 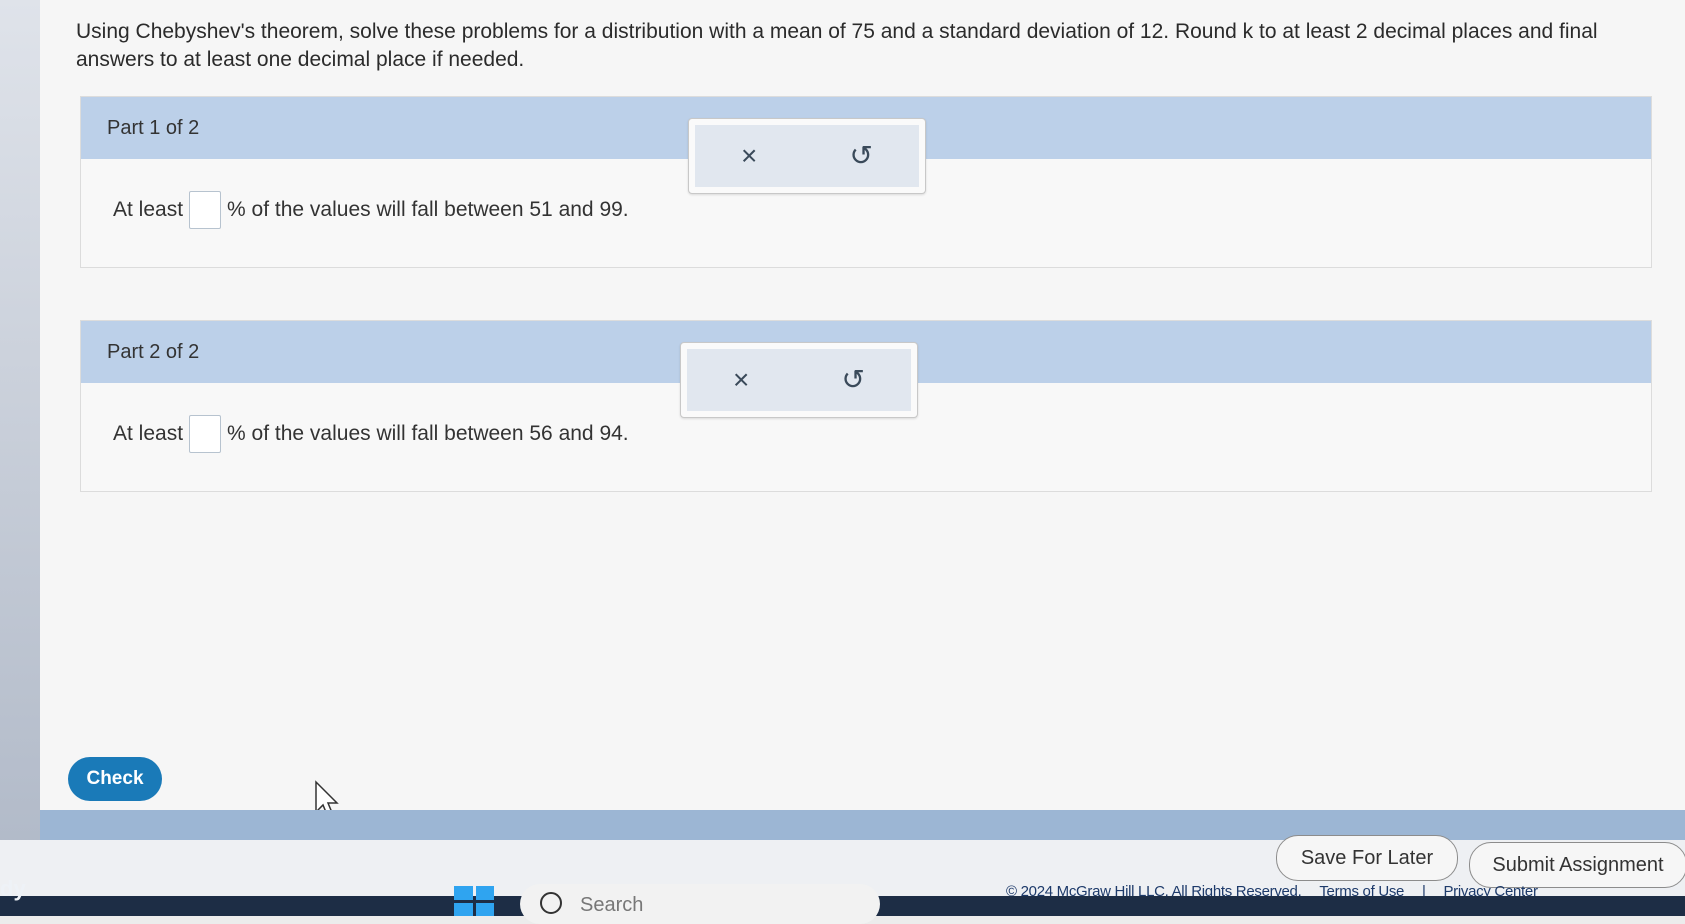 What do you see at coordinates (700, 904) in the screenshot?
I see `taskbar-search-box: Search` at bounding box center [700, 904].